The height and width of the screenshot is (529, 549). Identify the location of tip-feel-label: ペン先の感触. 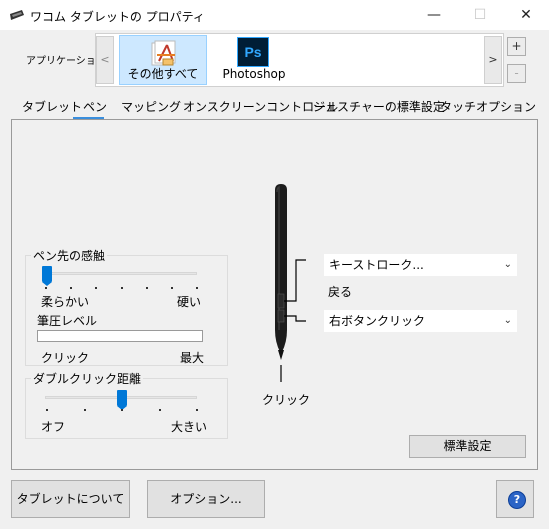
(69, 255).